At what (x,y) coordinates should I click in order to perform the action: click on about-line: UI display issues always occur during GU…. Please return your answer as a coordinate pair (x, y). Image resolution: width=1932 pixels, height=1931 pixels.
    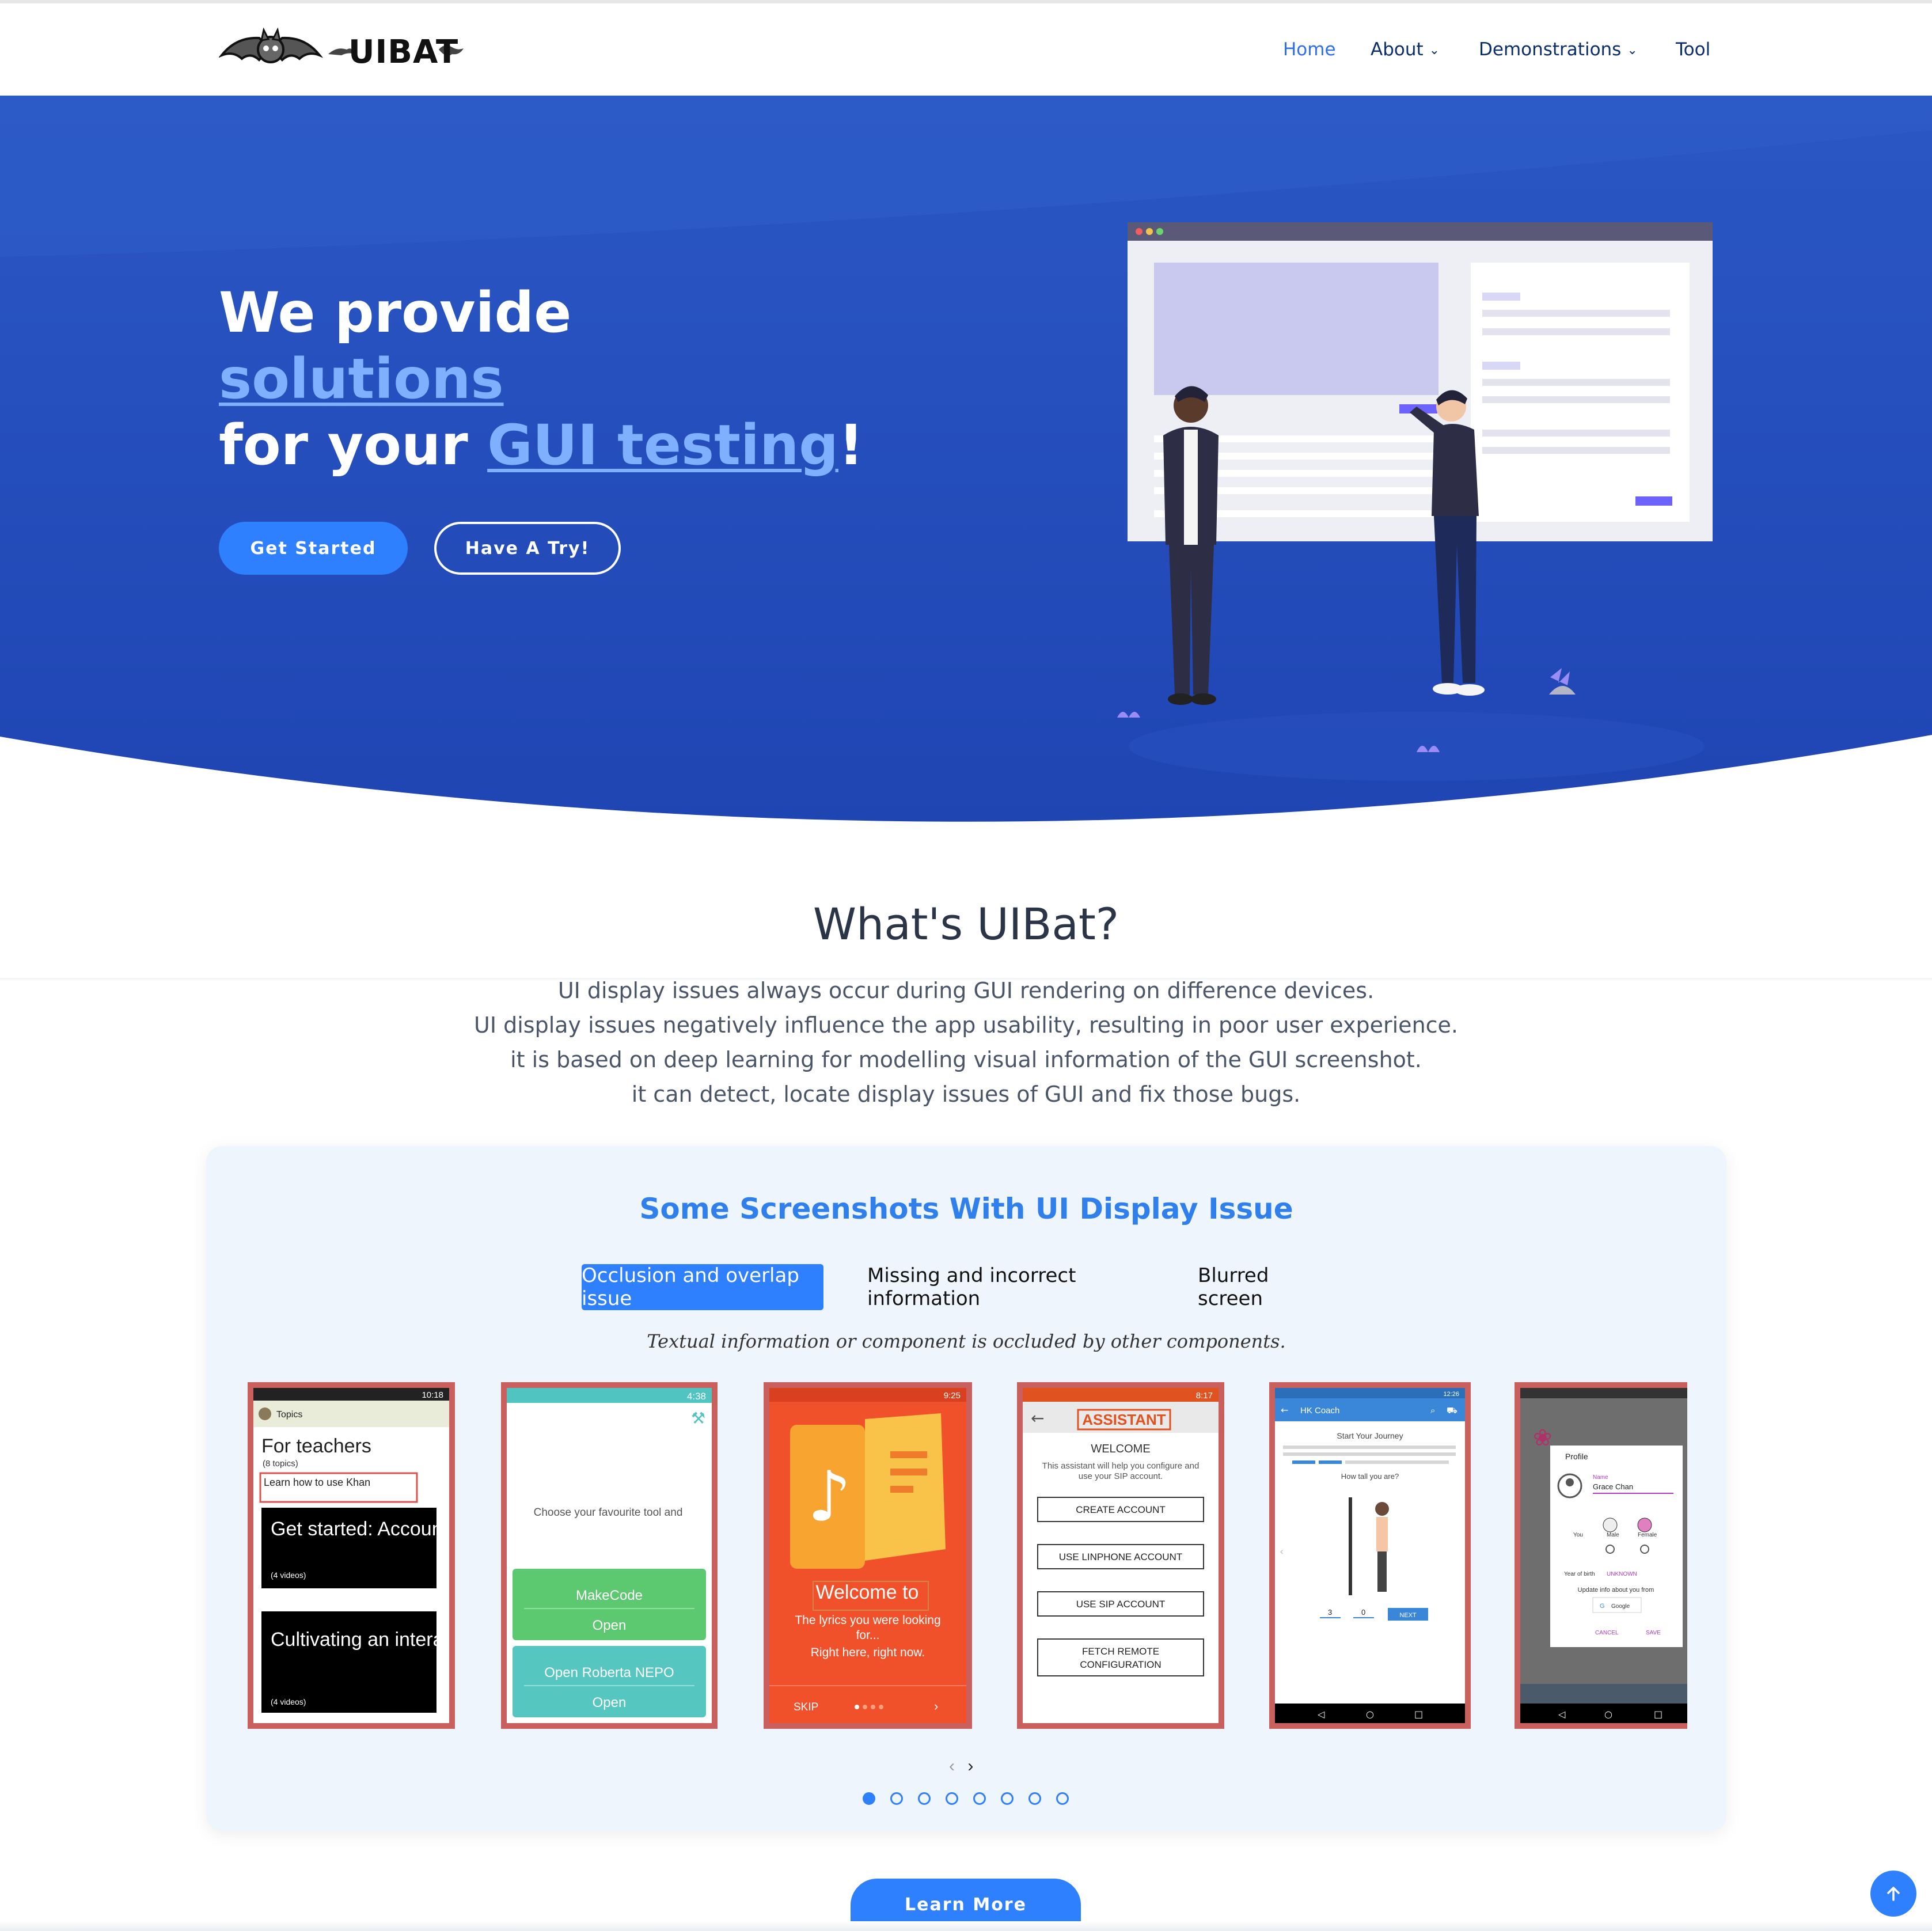
    Looking at the image, I should click on (966, 991).